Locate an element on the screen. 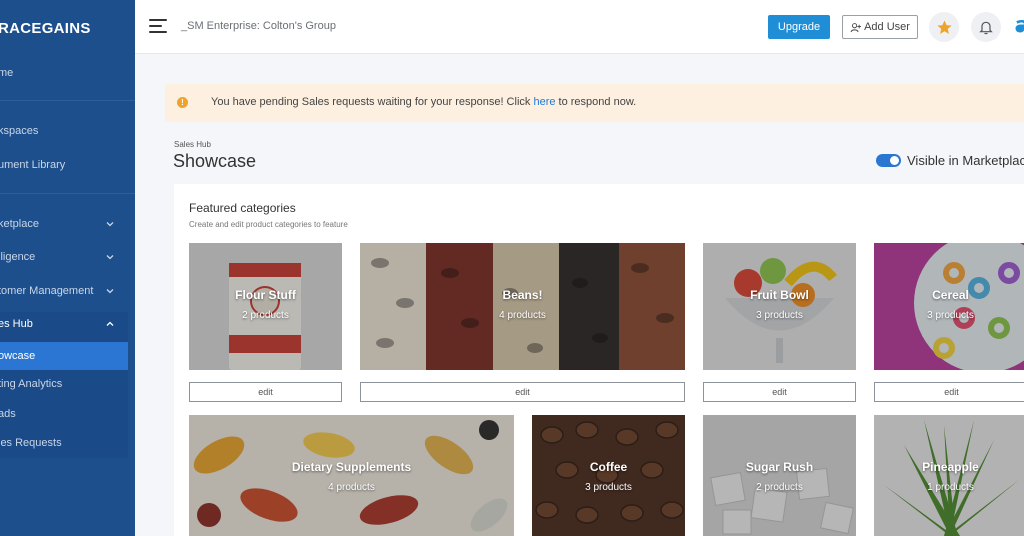  sidebar-item-workspaces: kspaces is located at coordinates (67, 131).